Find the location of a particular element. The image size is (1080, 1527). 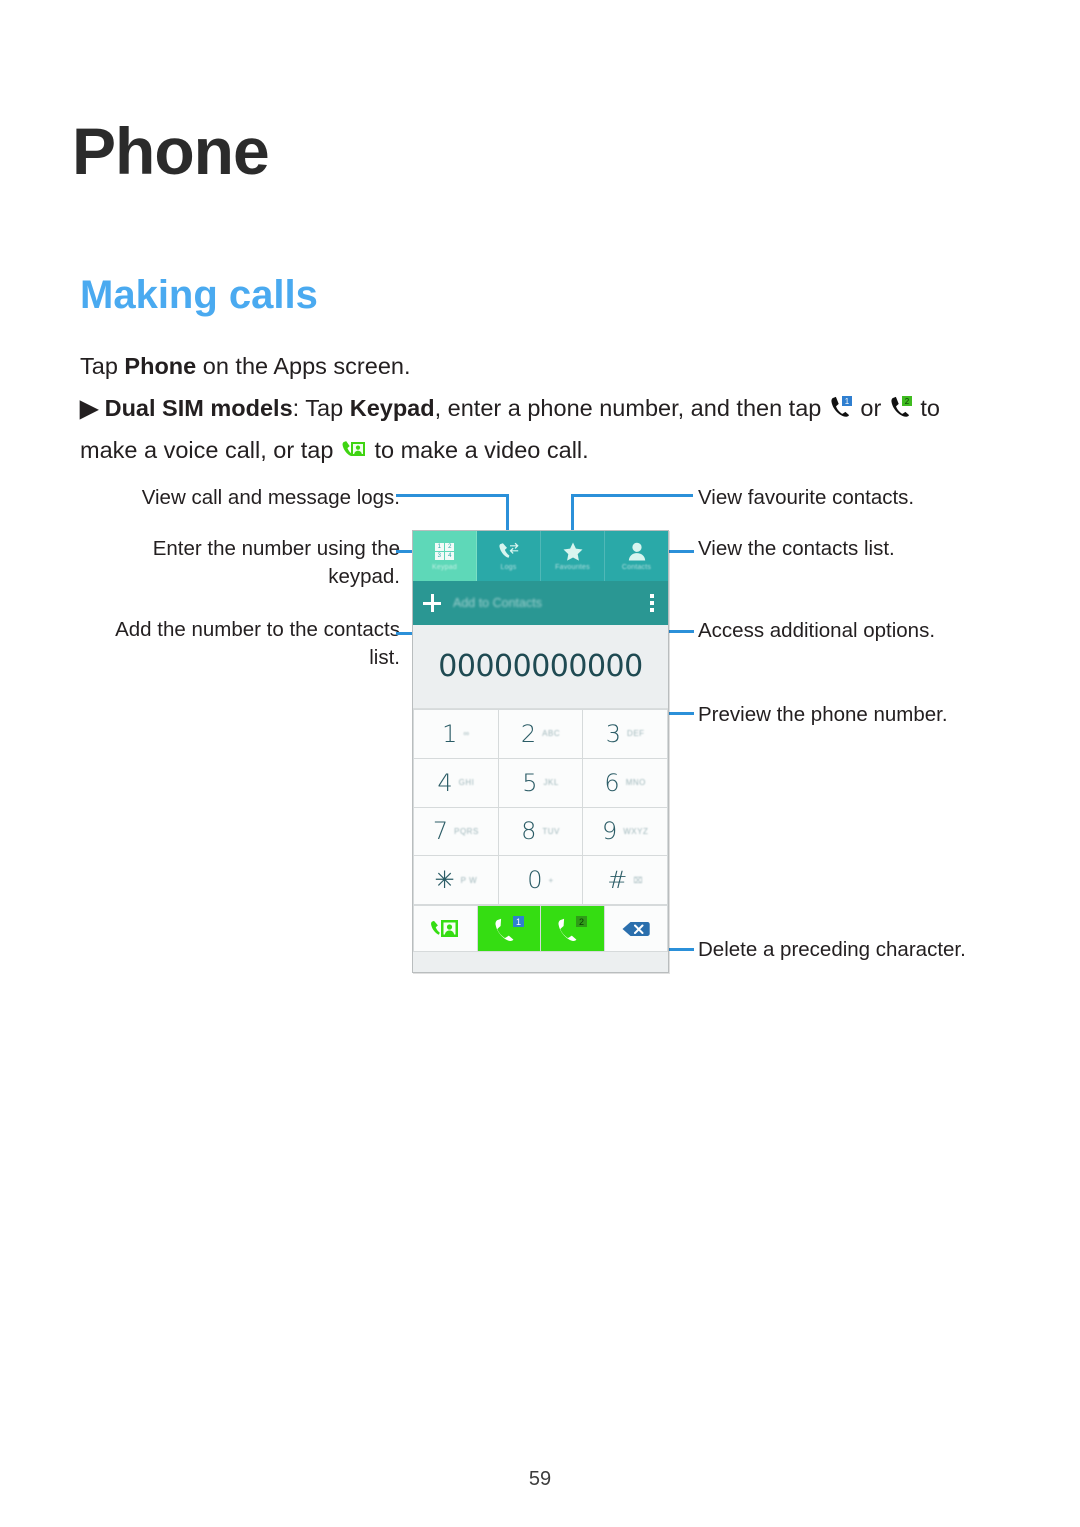

tab-logs-label: Logs is located at coordinates (508, 567).